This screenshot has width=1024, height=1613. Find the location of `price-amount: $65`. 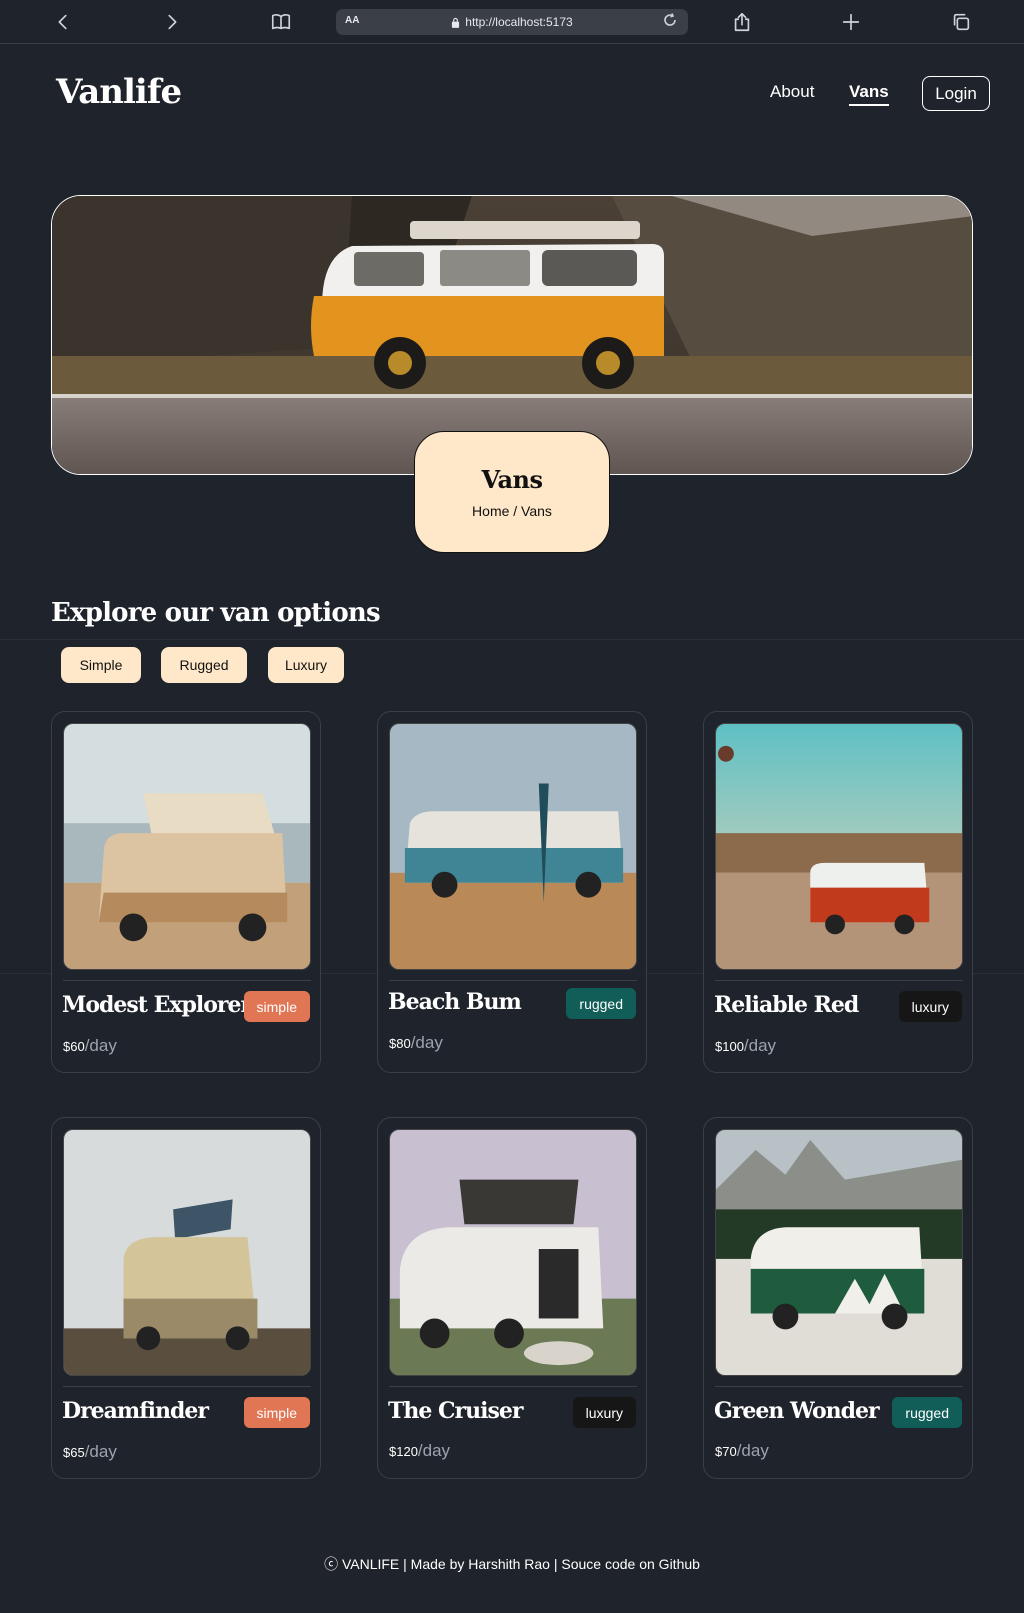

price-amount: $65 is located at coordinates (74, 1452).